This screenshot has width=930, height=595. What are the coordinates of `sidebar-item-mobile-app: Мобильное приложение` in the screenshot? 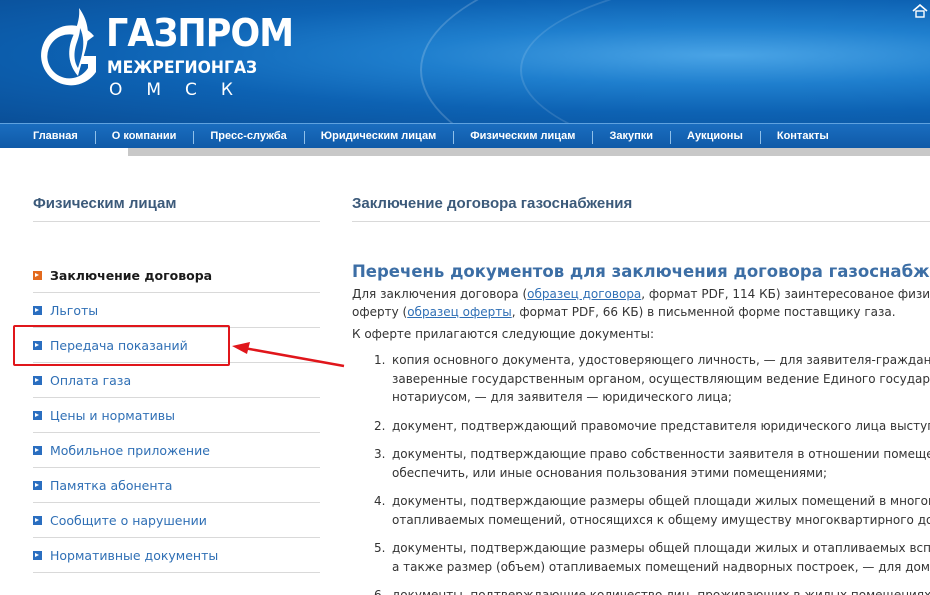 It's located at (176, 450).